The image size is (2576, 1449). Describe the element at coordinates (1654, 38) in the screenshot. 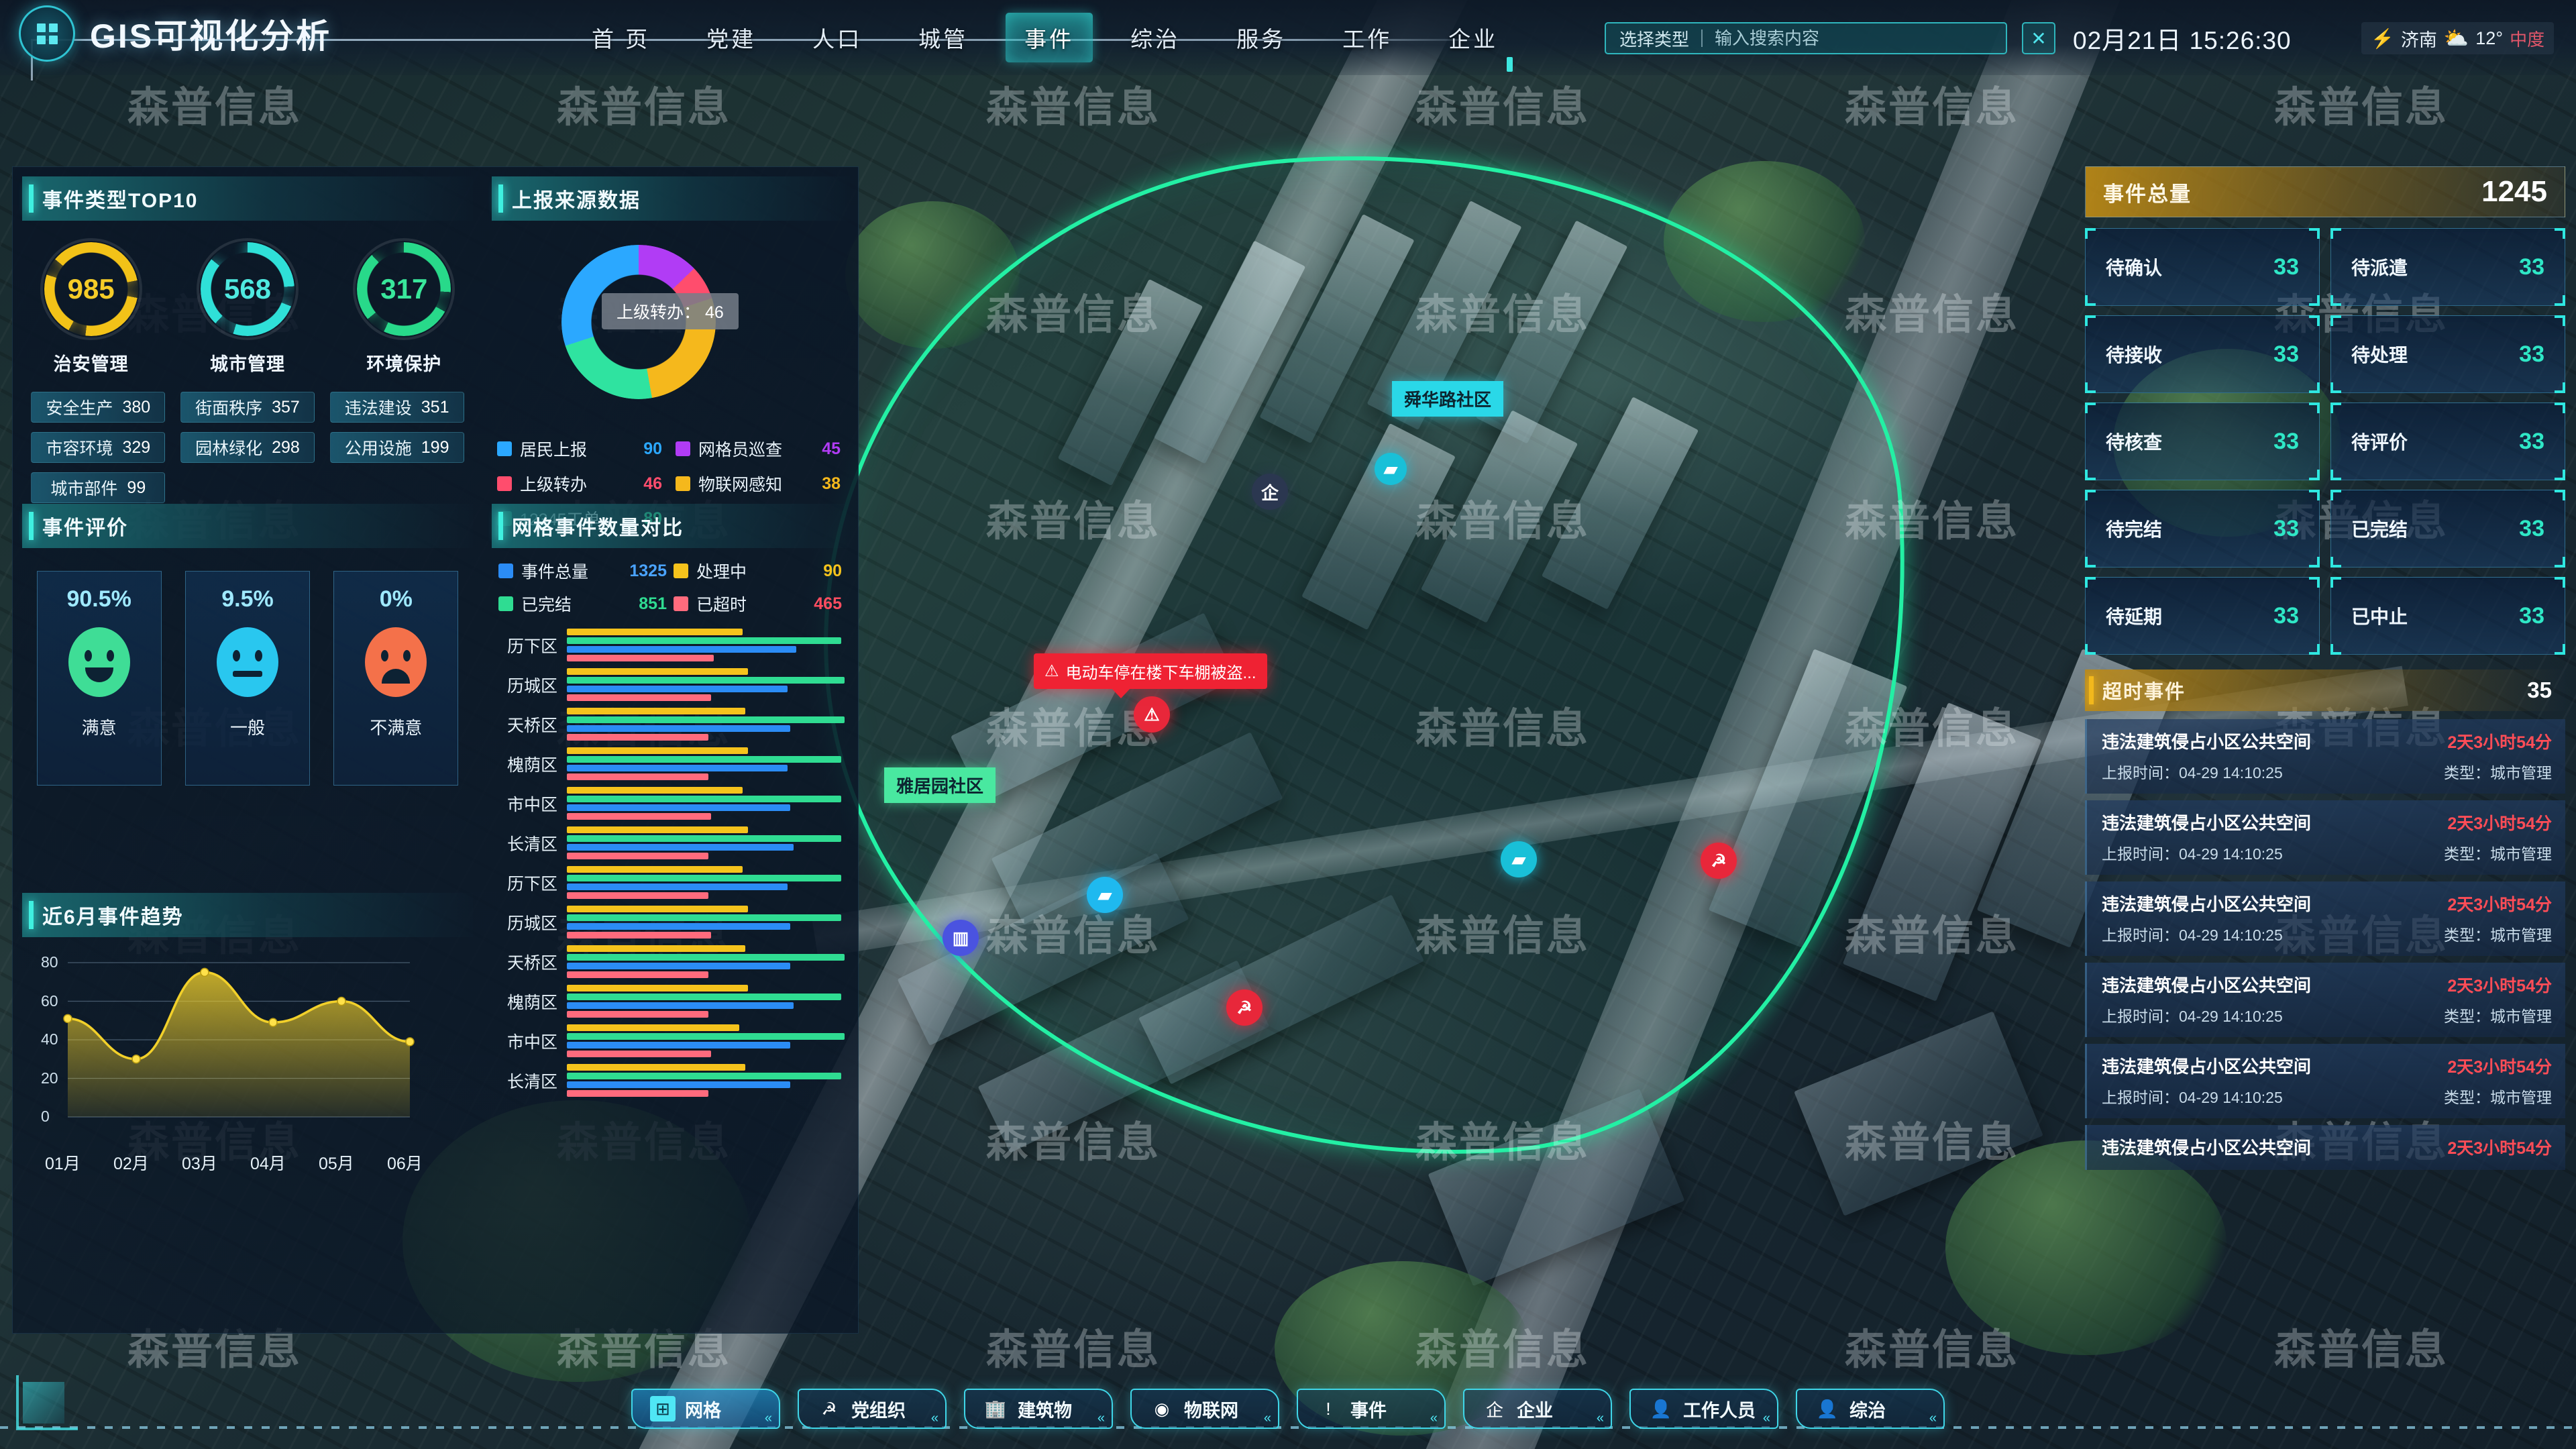

I see `search-type-select: 选择类型` at that location.